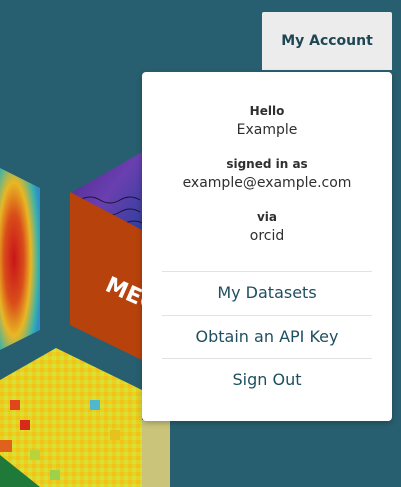 The width and height of the screenshot is (401, 487). What do you see at coordinates (267, 183) in the screenshot?
I see `user-email: example@example.com` at bounding box center [267, 183].